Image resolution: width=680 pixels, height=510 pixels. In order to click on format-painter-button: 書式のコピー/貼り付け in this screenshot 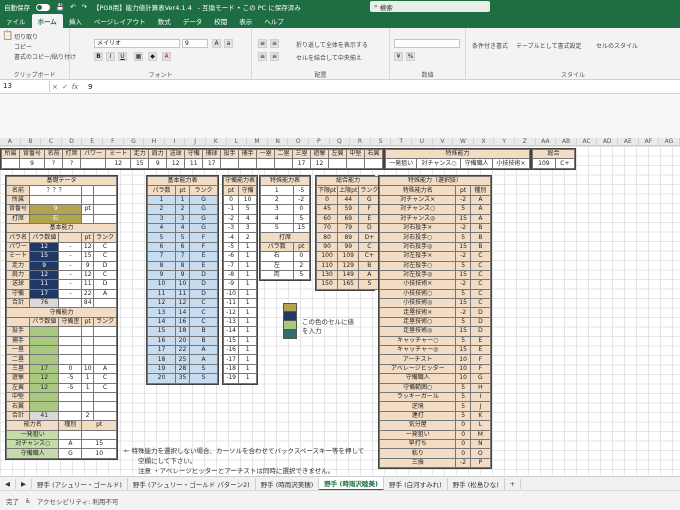, I will do `click(45, 56)`.